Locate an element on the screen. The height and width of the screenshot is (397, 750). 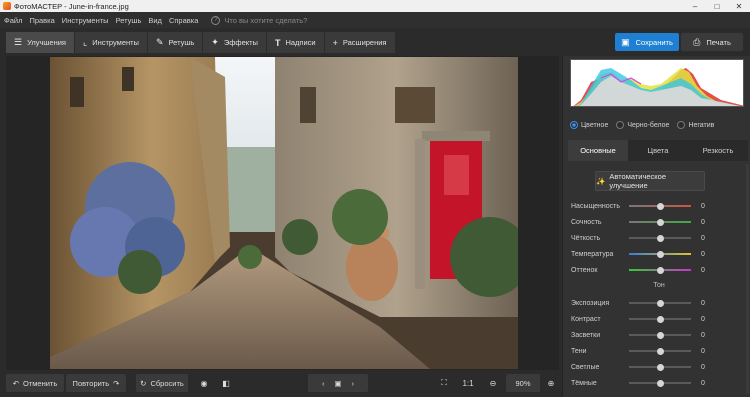
slider-label: Светлые is located at coordinates (585, 367).